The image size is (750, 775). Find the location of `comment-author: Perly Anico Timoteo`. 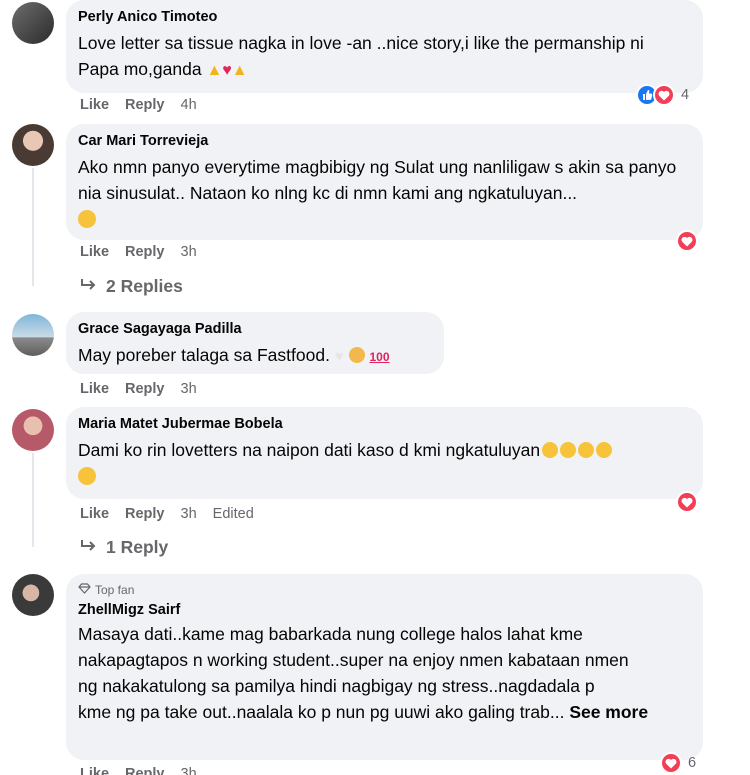

comment-author: Perly Anico Timoteo is located at coordinates (384, 17).